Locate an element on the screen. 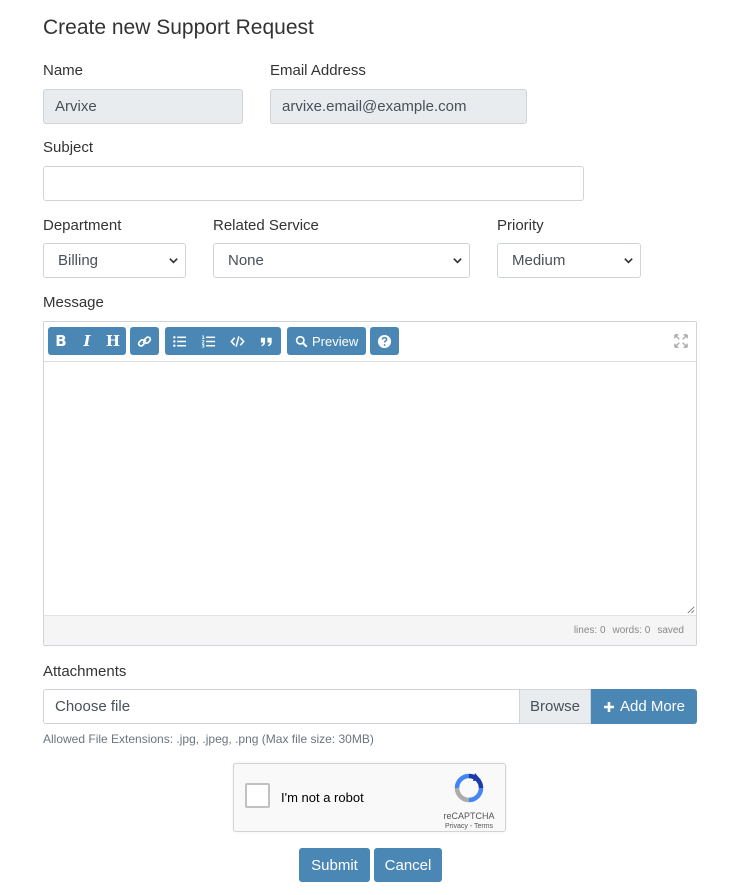 The width and height of the screenshot is (740, 895). email-field: arvixe.email@example.com is located at coordinates (398, 106).